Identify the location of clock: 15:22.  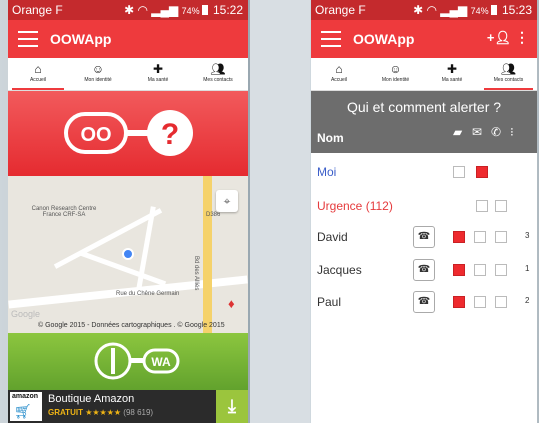
(227, 10).